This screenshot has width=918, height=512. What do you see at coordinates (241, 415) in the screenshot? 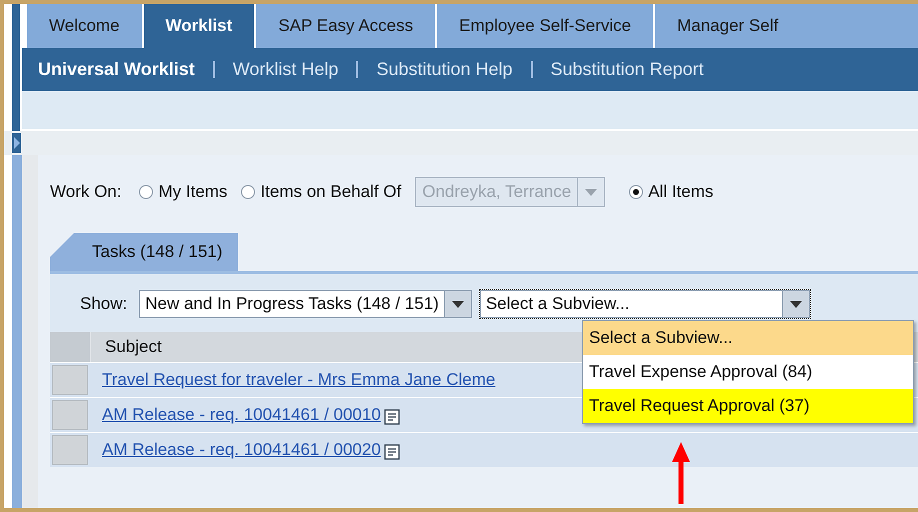
I see `task-link: AM Release - req. 10041461 / 00010` at bounding box center [241, 415].